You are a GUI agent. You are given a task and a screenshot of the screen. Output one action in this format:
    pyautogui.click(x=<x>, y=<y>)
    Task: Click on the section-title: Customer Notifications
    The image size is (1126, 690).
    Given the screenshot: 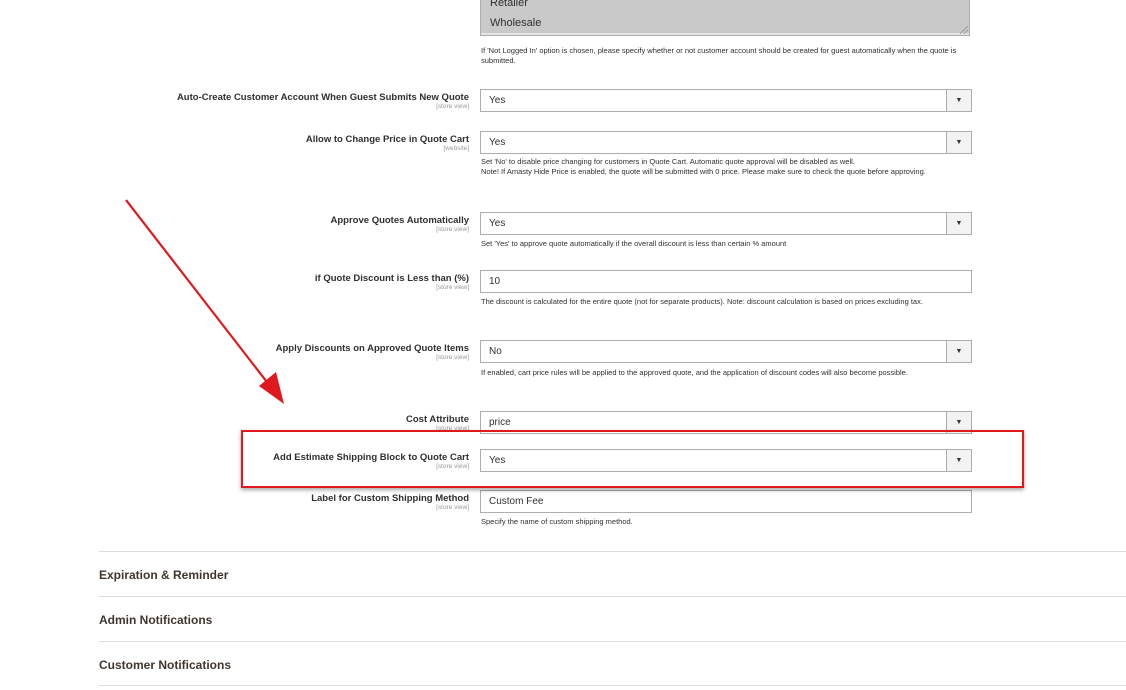 What is the action you would take?
    pyautogui.click(x=165, y=665)
    